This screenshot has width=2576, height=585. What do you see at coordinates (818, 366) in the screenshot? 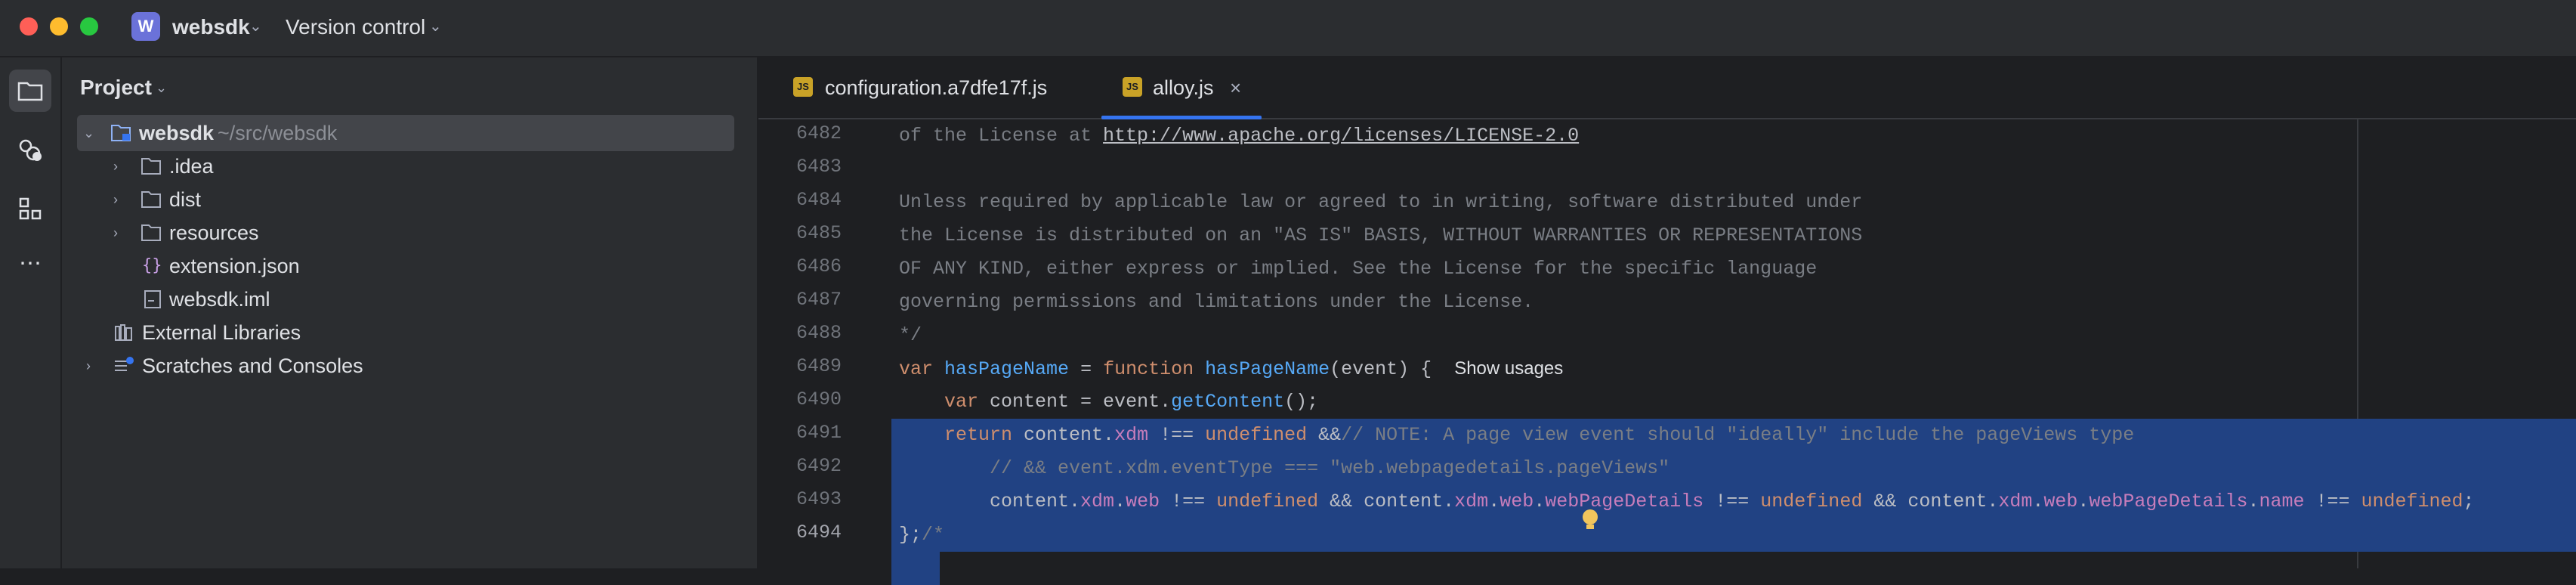
I see `line-number: 6489` at bounding box center [818, 366].